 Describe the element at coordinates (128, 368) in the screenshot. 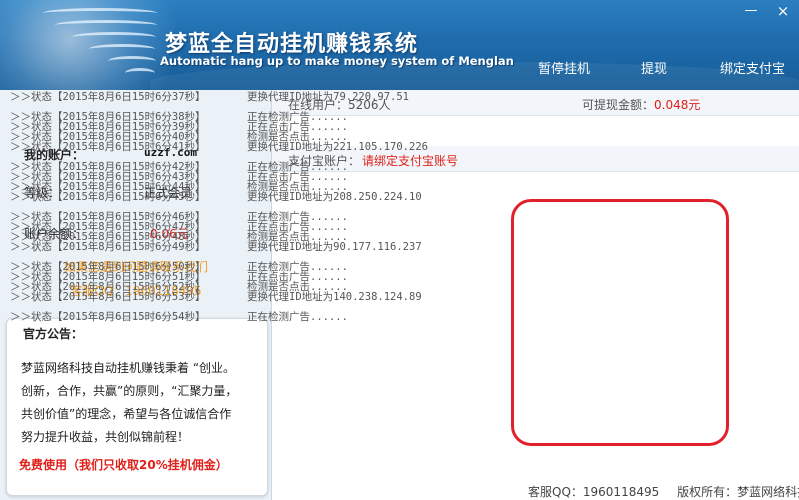

I see `announcement-line: 梦蓝网络科技自动挂机赚钱秉着 “创业。` at that location.